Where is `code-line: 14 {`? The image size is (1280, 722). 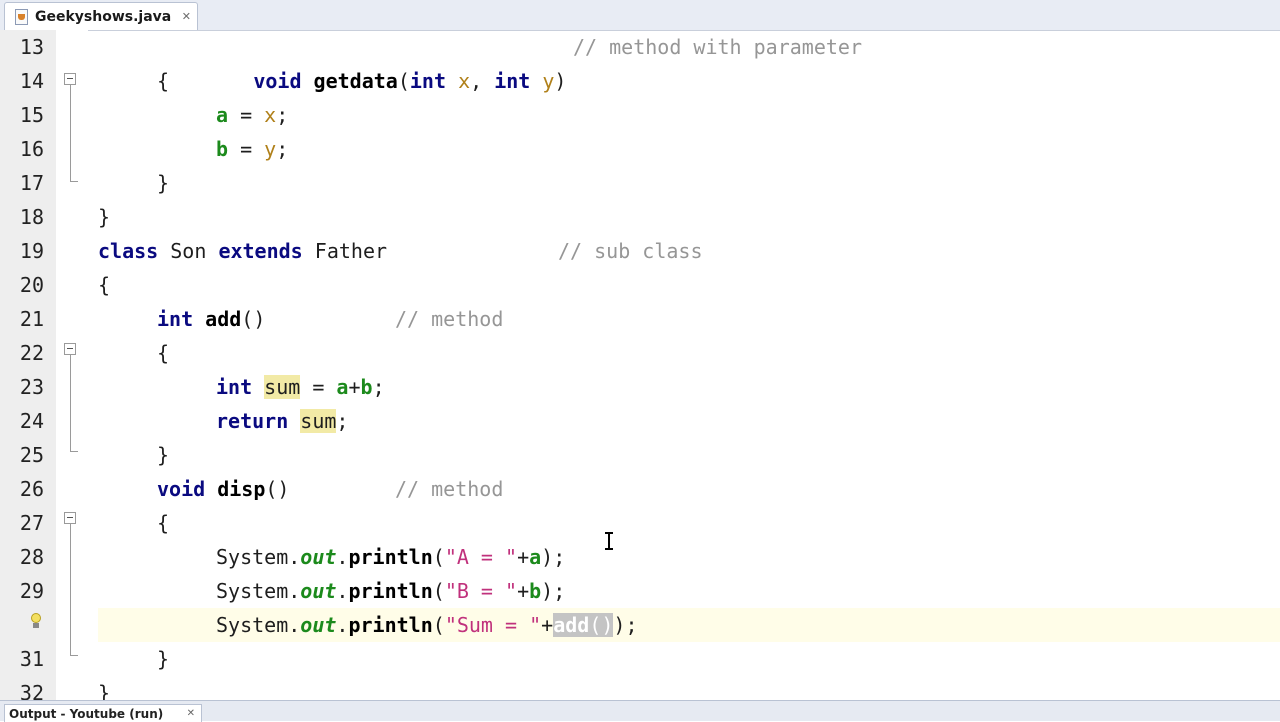
code-line: 14 { is located at coordinates (94, 81).